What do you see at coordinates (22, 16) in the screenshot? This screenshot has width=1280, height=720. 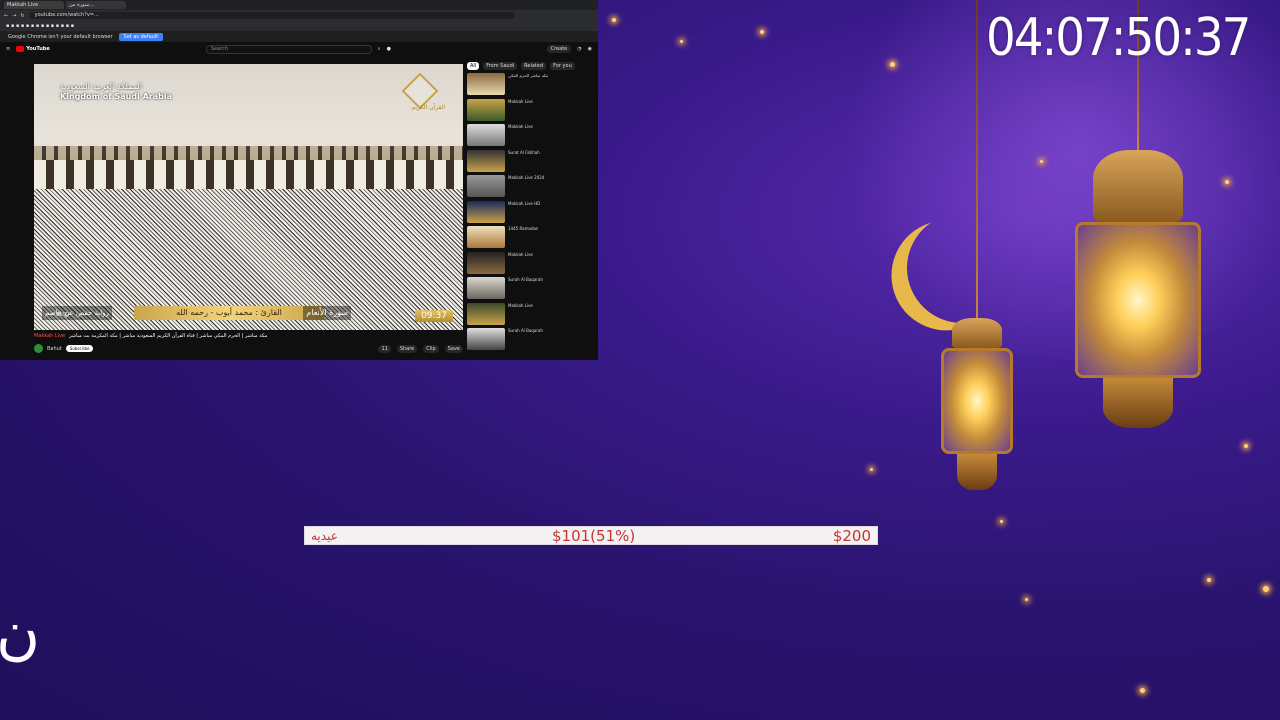 I see `reload-icon: ↻` at bounding box center [22, 16].